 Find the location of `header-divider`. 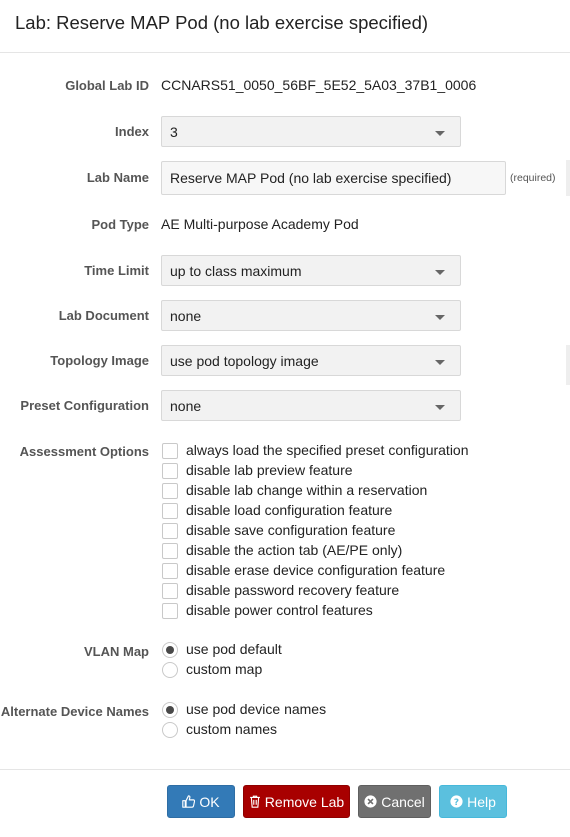

header-divider is located at coordinates (285, 52).